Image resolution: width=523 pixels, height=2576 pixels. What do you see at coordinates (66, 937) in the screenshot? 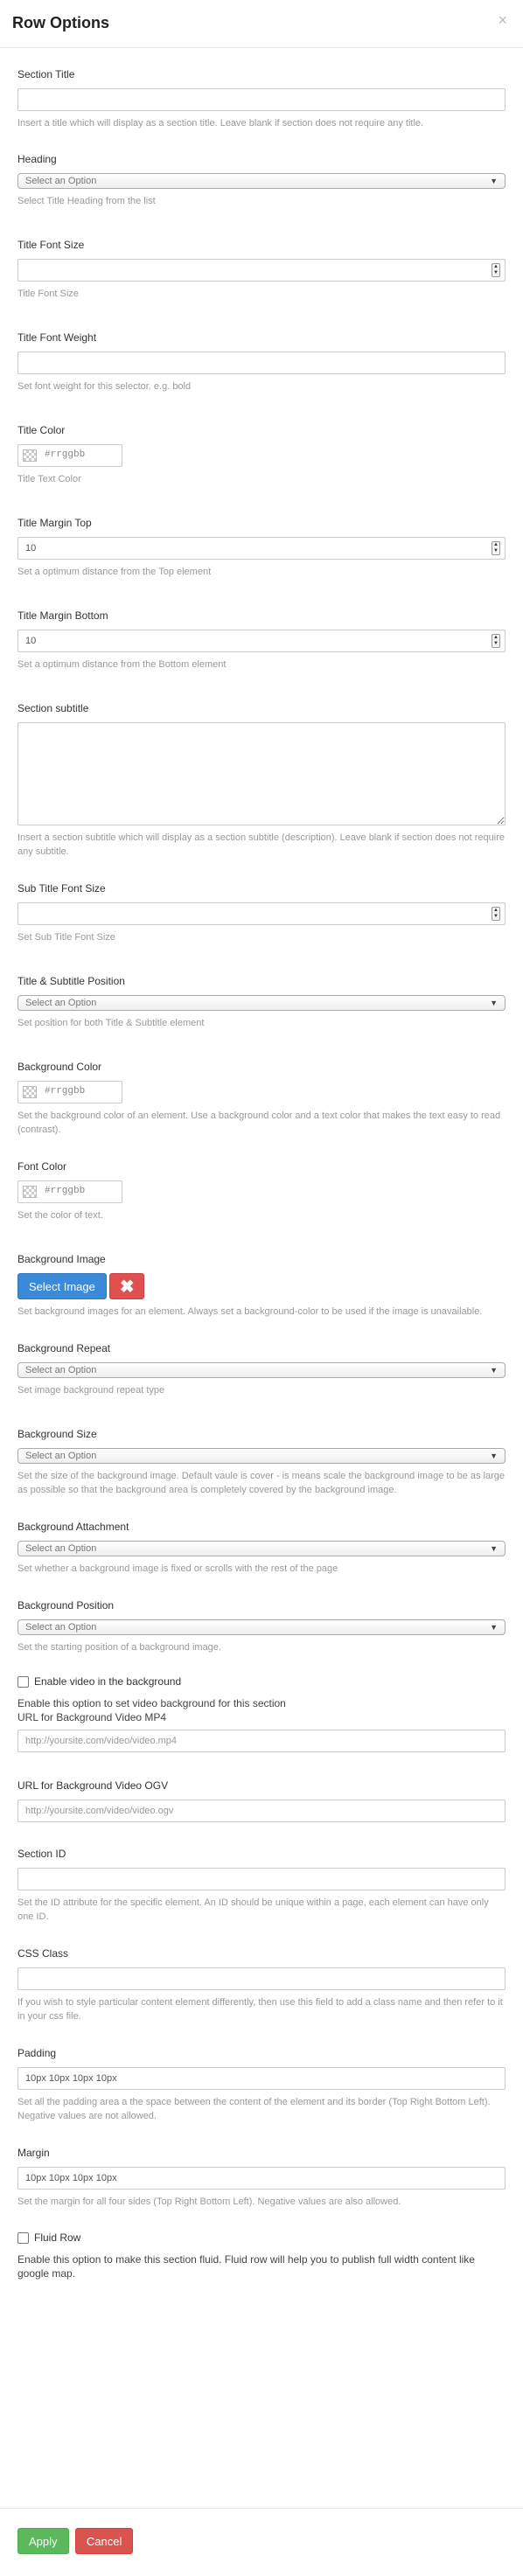
I see `sub-title-font-size-help: Set Sub Title Font Size` at bounding box center [66, 937].